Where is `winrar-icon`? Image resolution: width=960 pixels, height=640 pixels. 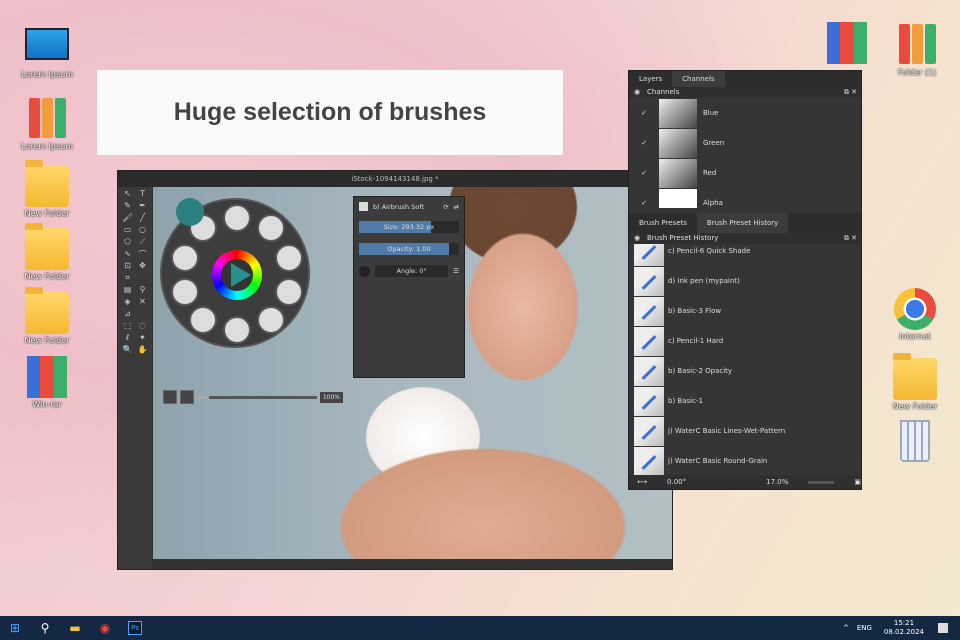 winrar-icon is located at coordinates (47, 377).